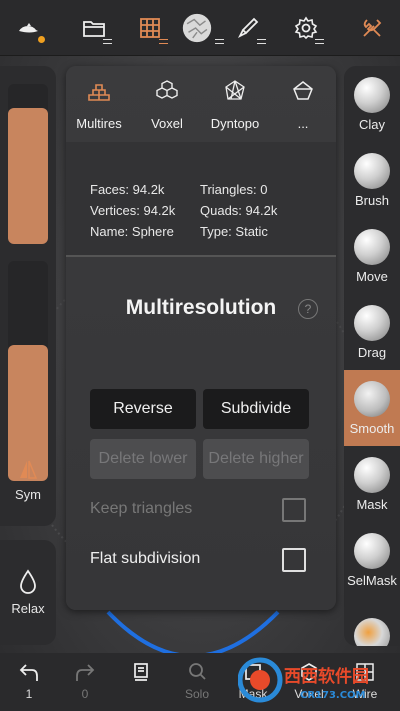 This screenshot has height=711, width=400. What do you see at coordinates (234, 189) in the screenshot?
I see `triangles-count: Triangles: 0` at bounding box center [234, 189].